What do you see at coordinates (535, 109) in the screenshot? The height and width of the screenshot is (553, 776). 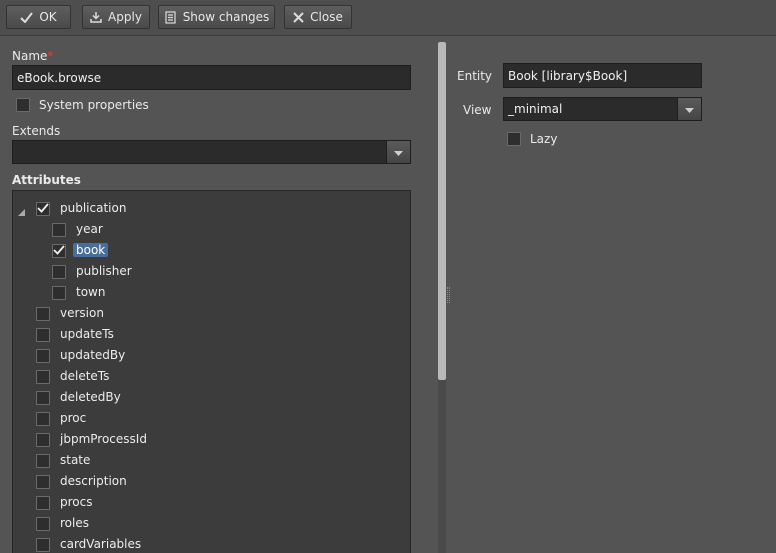 I see `view-select-value: _minimal` at bounding box center [535, 109].